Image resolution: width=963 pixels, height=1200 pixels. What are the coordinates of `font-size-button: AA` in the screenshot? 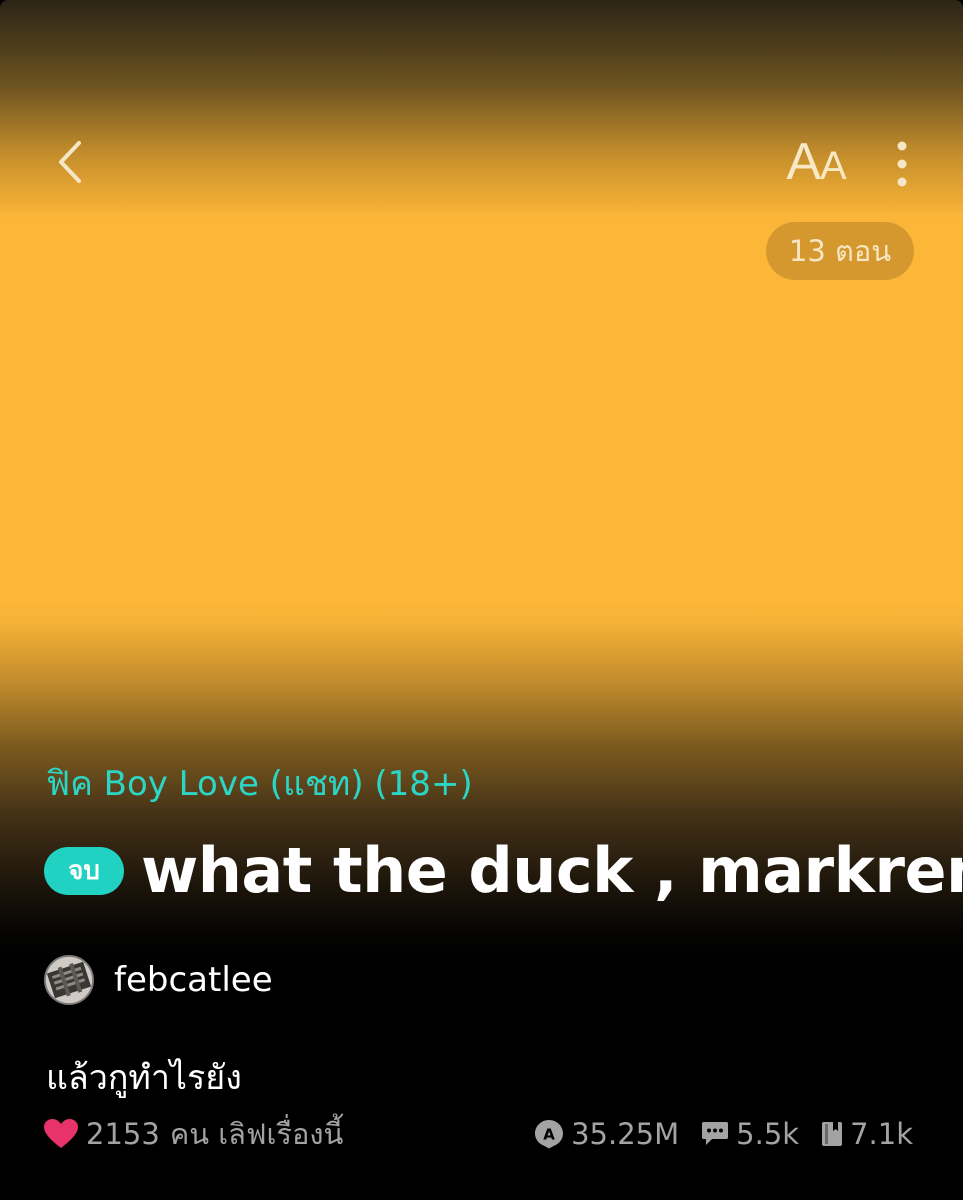 It's located at (816, 162).